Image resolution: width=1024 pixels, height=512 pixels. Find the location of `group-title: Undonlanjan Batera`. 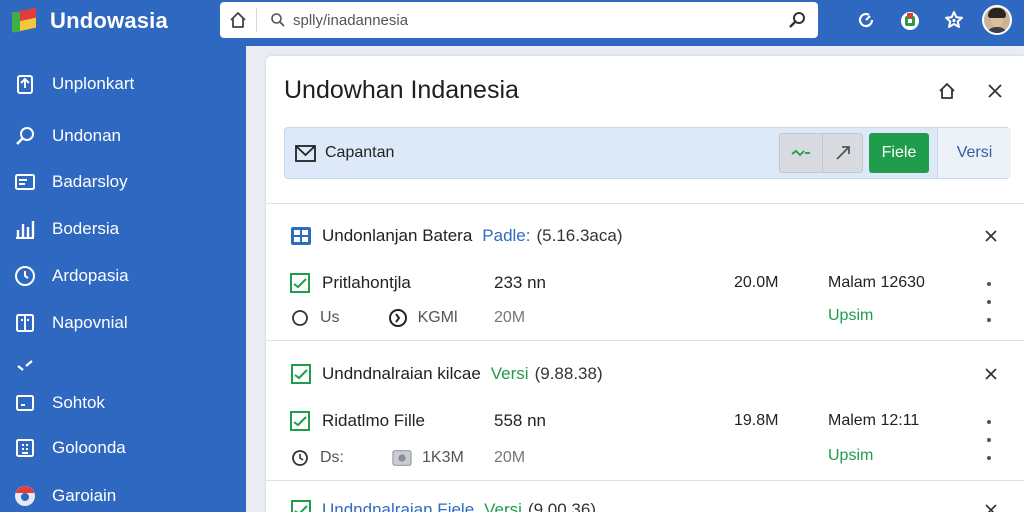

group-title: Undonlanjan Batera is located at coordinates (397, 235).